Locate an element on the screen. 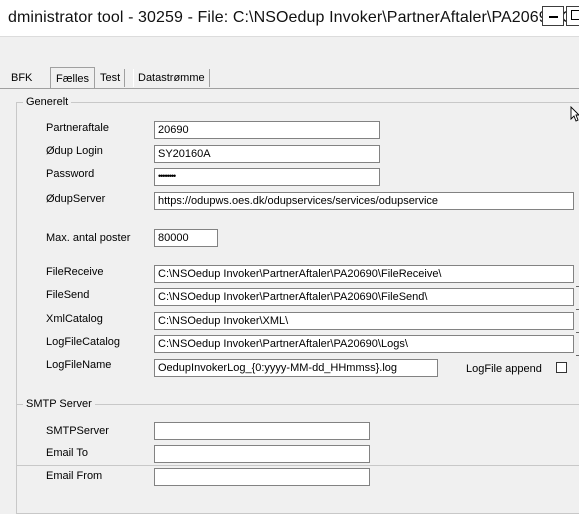  odup-server-label: ØdupServer is located at coordinates (76, 199).